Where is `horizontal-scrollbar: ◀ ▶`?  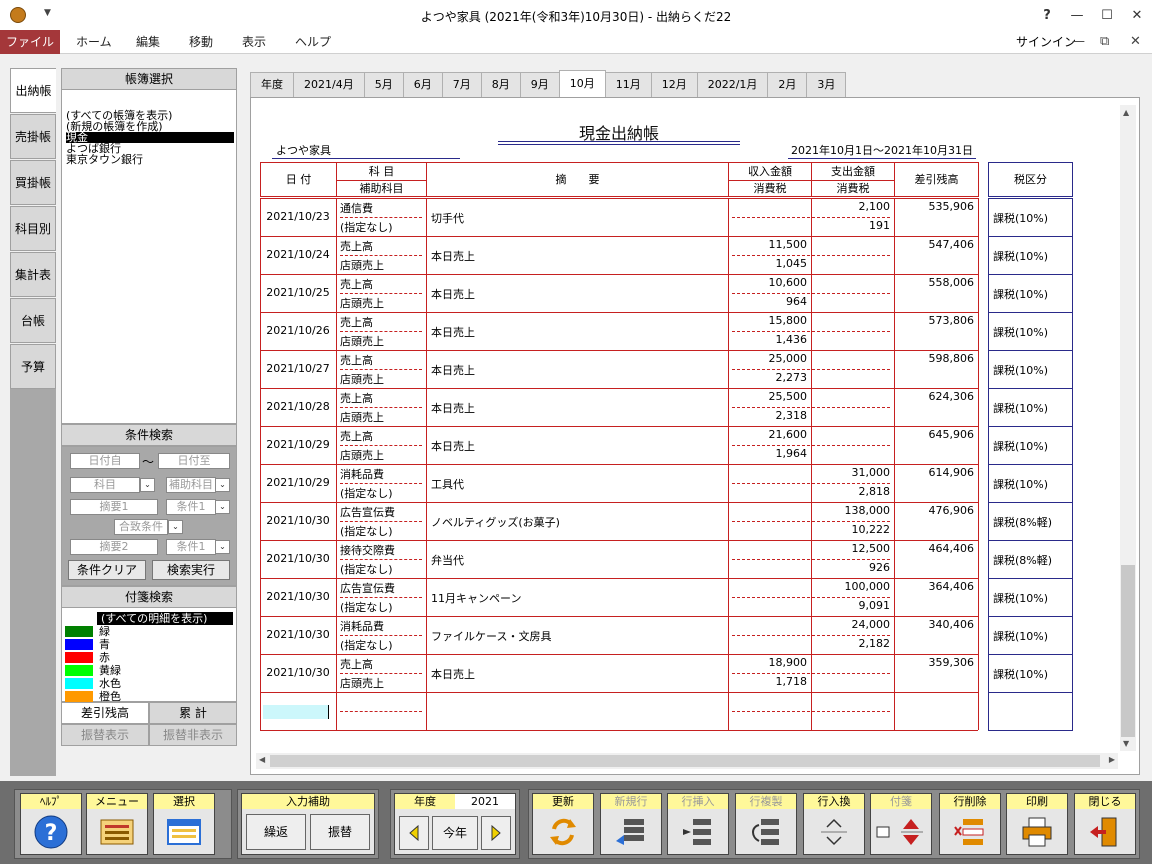
horizontal-scrollbar: ◀ ▶ is located at coordinates (687, 761).